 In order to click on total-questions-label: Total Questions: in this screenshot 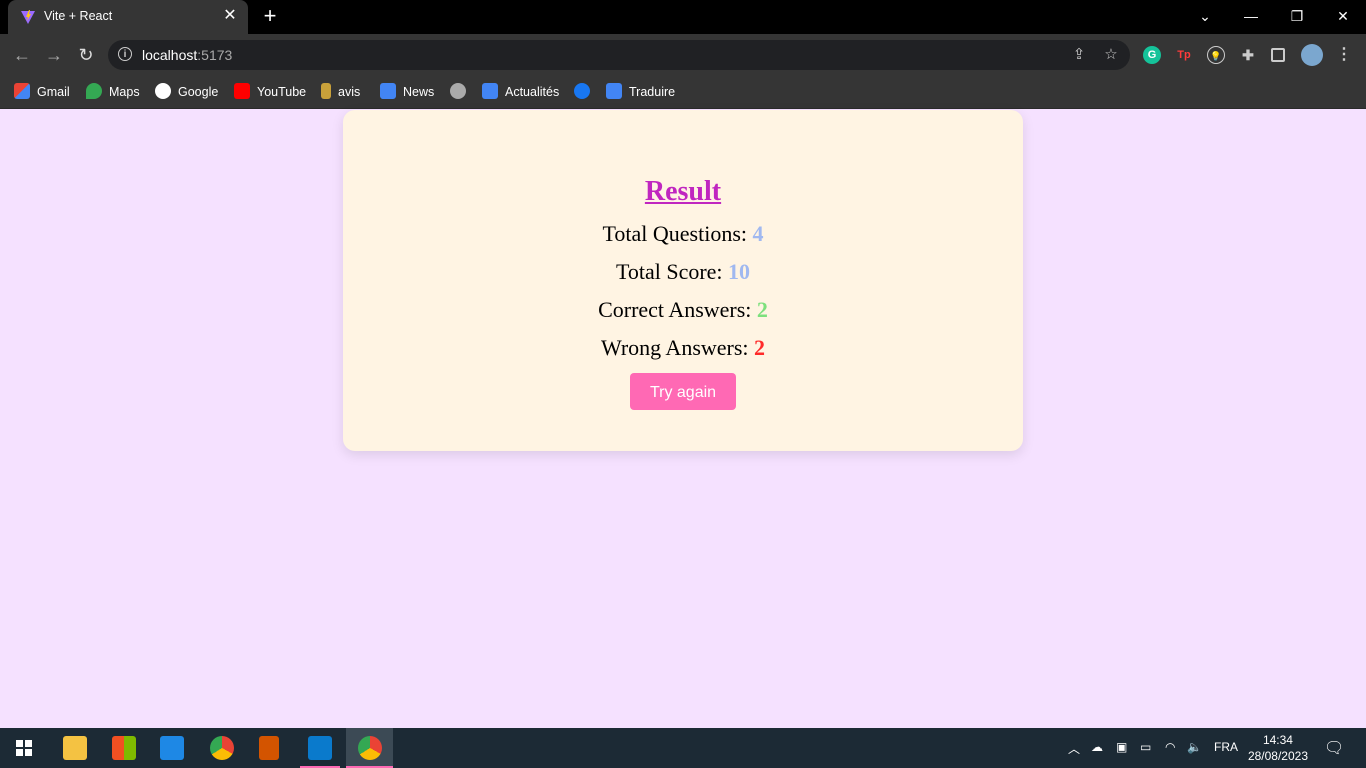, I will do `click(674, 233)`.